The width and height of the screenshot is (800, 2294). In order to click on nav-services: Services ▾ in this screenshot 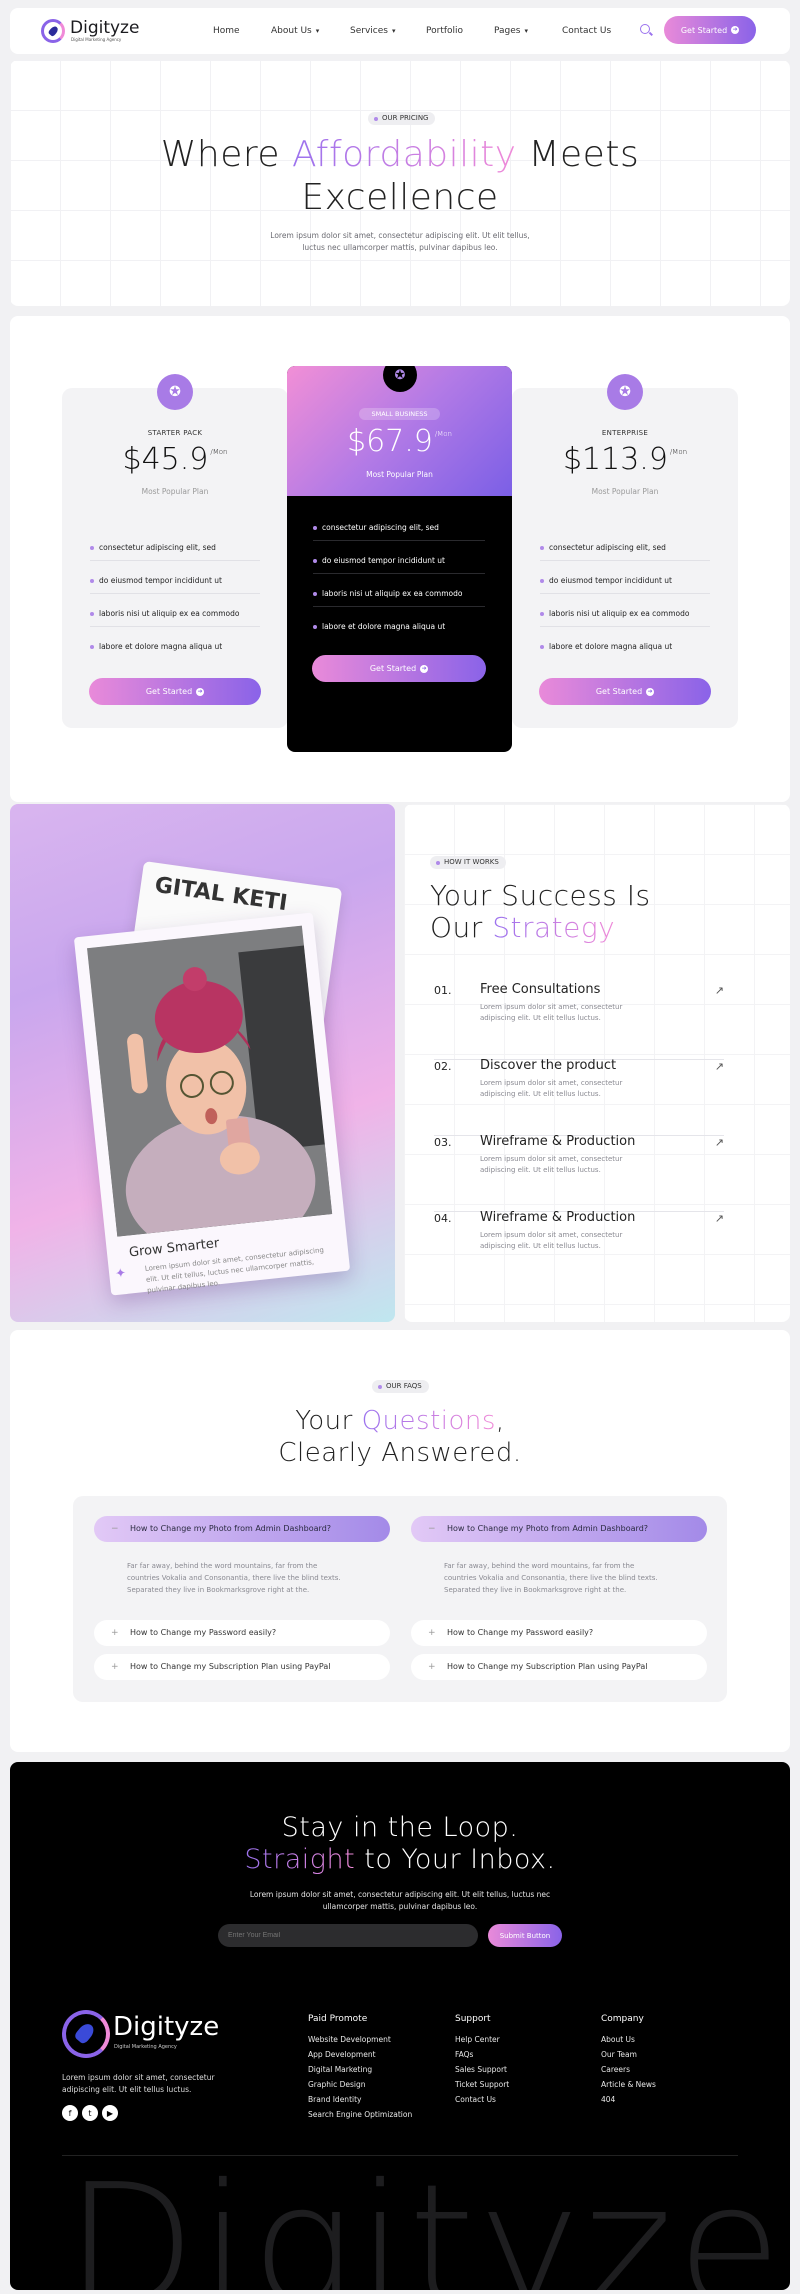, I will do `click(372, 31)`.